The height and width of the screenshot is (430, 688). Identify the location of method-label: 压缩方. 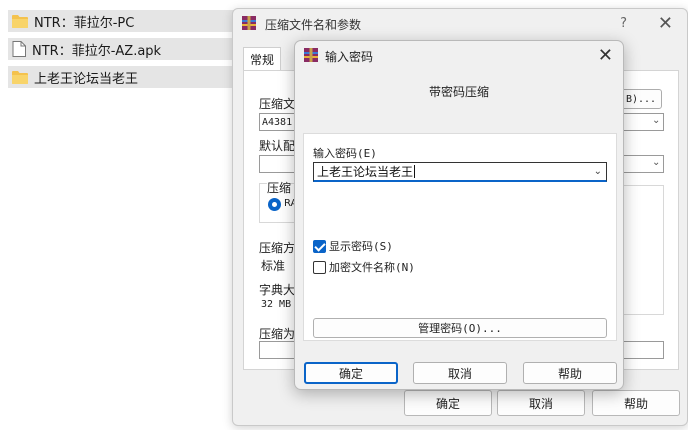
(277, 248).